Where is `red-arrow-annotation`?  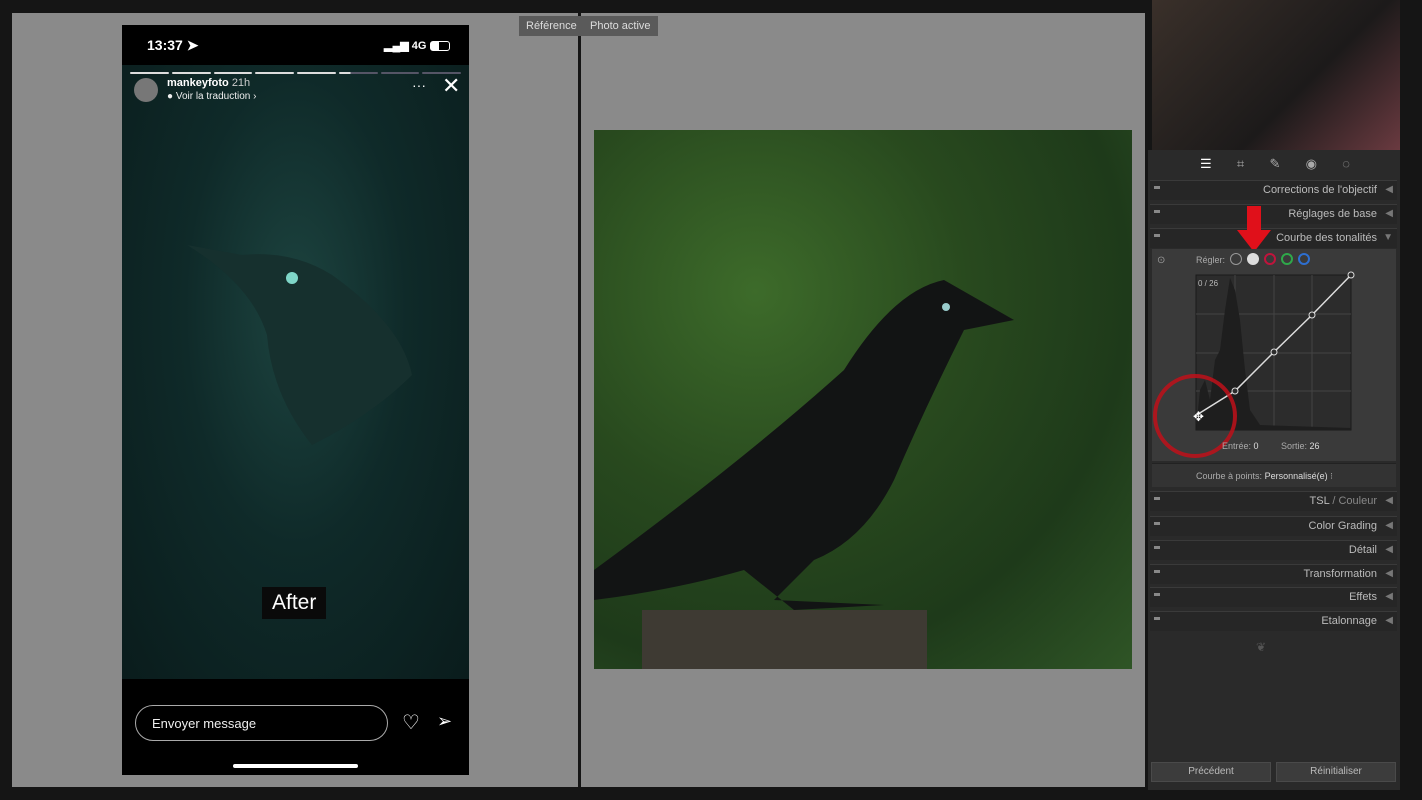 red-arrow-annotation is located at coordinates (1254, 229).